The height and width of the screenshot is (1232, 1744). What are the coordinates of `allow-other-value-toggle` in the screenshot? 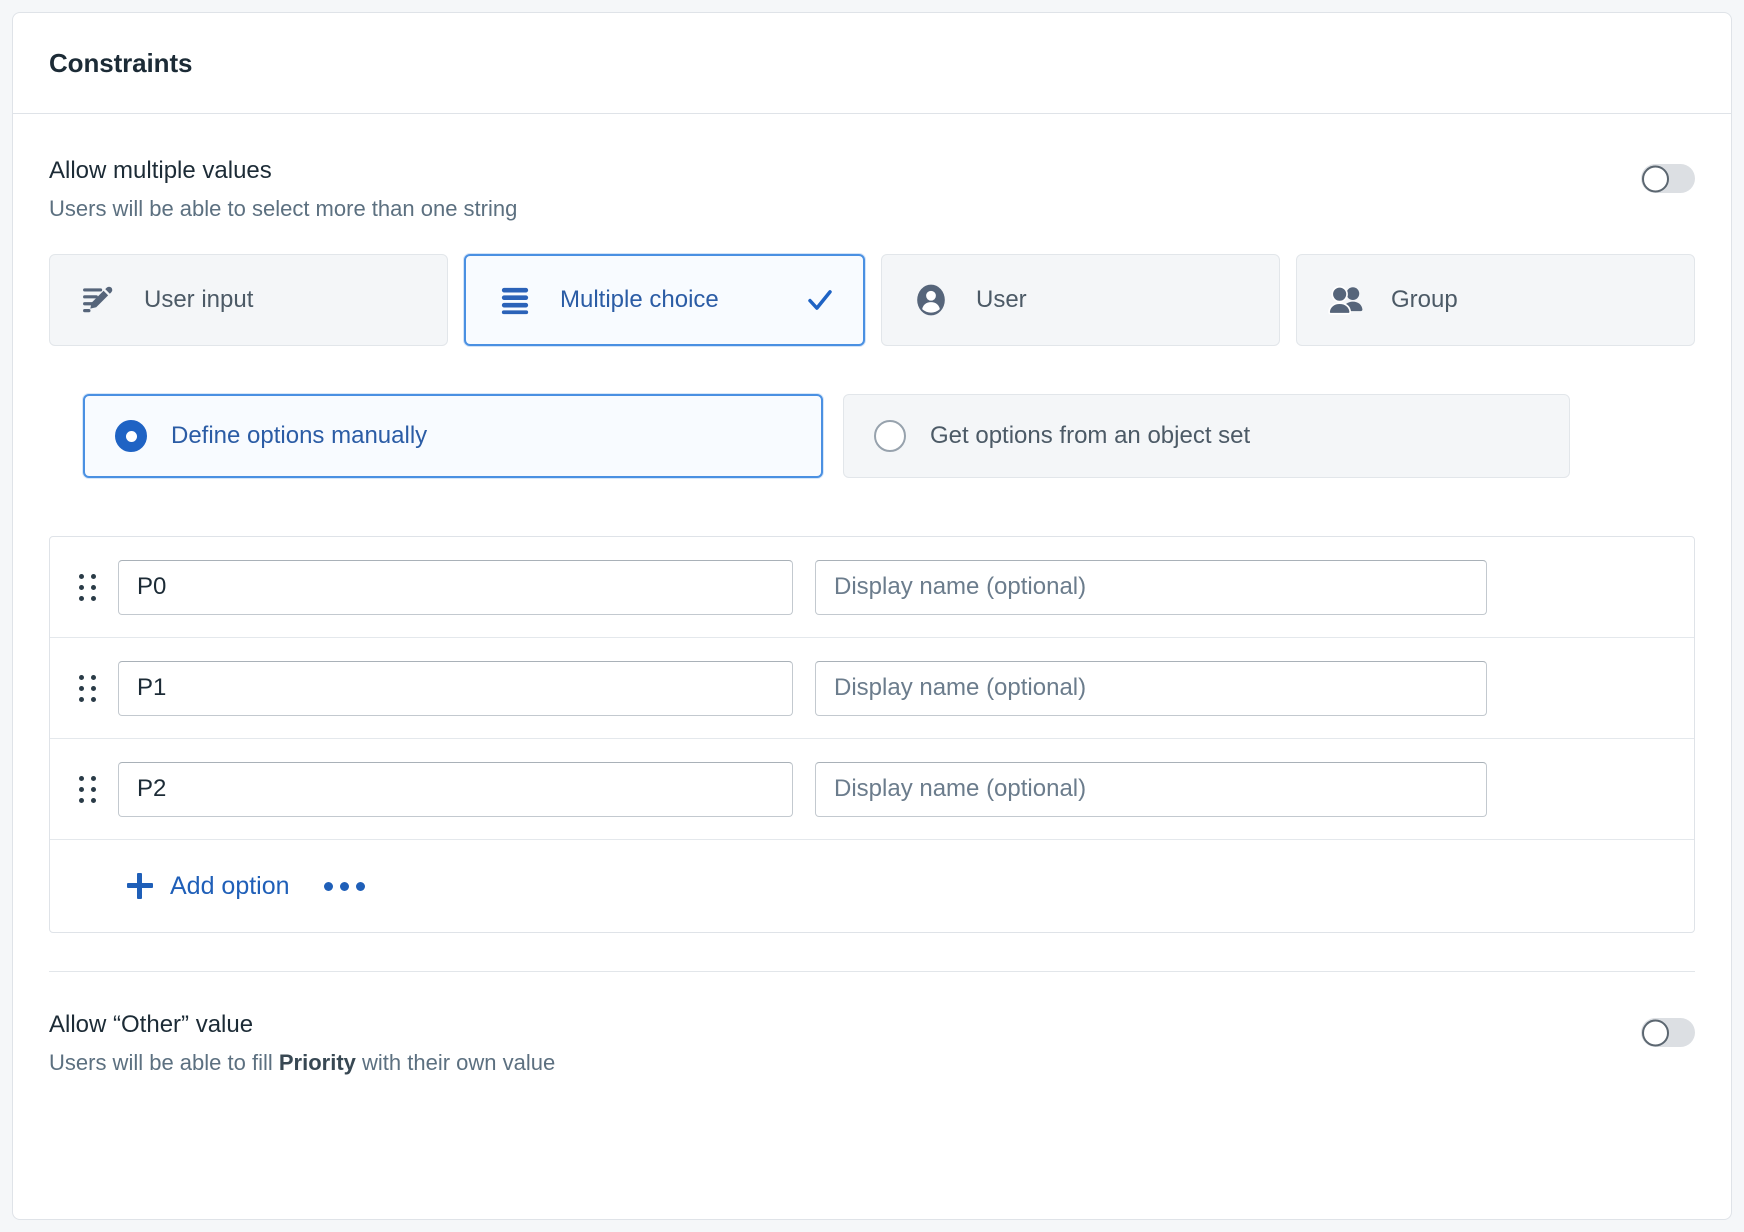 It's located at (1668, 1033).